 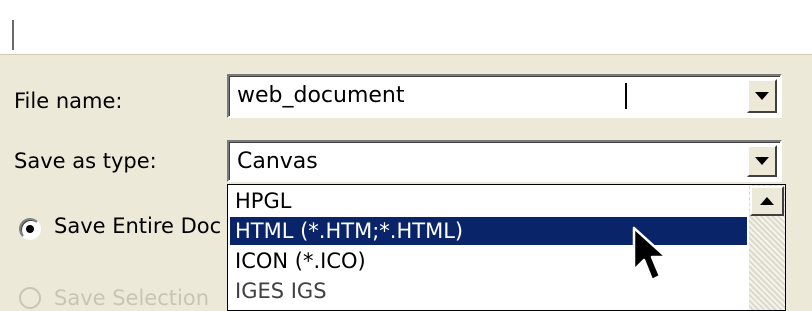 What do you see at coordinates (321, 96) in the screenshot?
I see `file-name-input: web_document` at bounding box center [321, 96].